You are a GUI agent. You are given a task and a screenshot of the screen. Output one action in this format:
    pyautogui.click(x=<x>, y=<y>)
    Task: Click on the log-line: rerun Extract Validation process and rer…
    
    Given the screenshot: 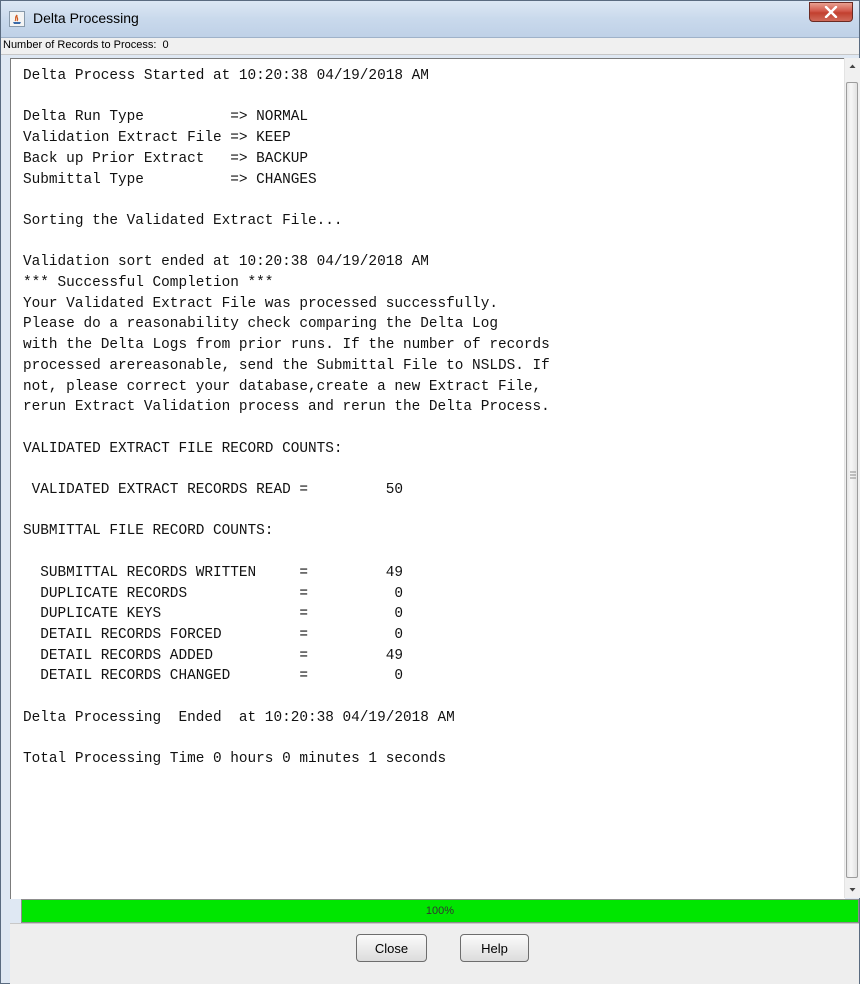 What is the action you would take?
    pyautogui.click(x=286, y=407)
    